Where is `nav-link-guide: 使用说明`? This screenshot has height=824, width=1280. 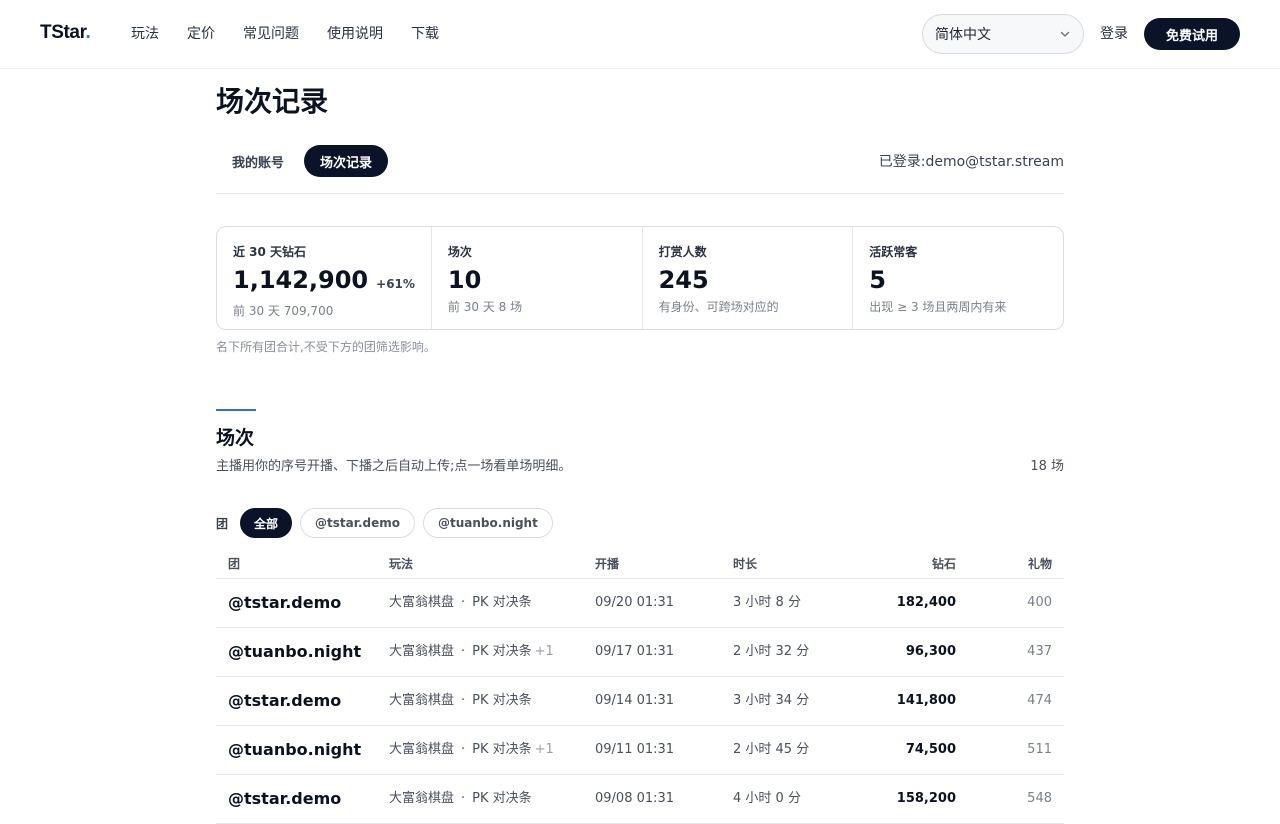 nav-link-guide: 使用说明 is located at coordinates (355, 34).